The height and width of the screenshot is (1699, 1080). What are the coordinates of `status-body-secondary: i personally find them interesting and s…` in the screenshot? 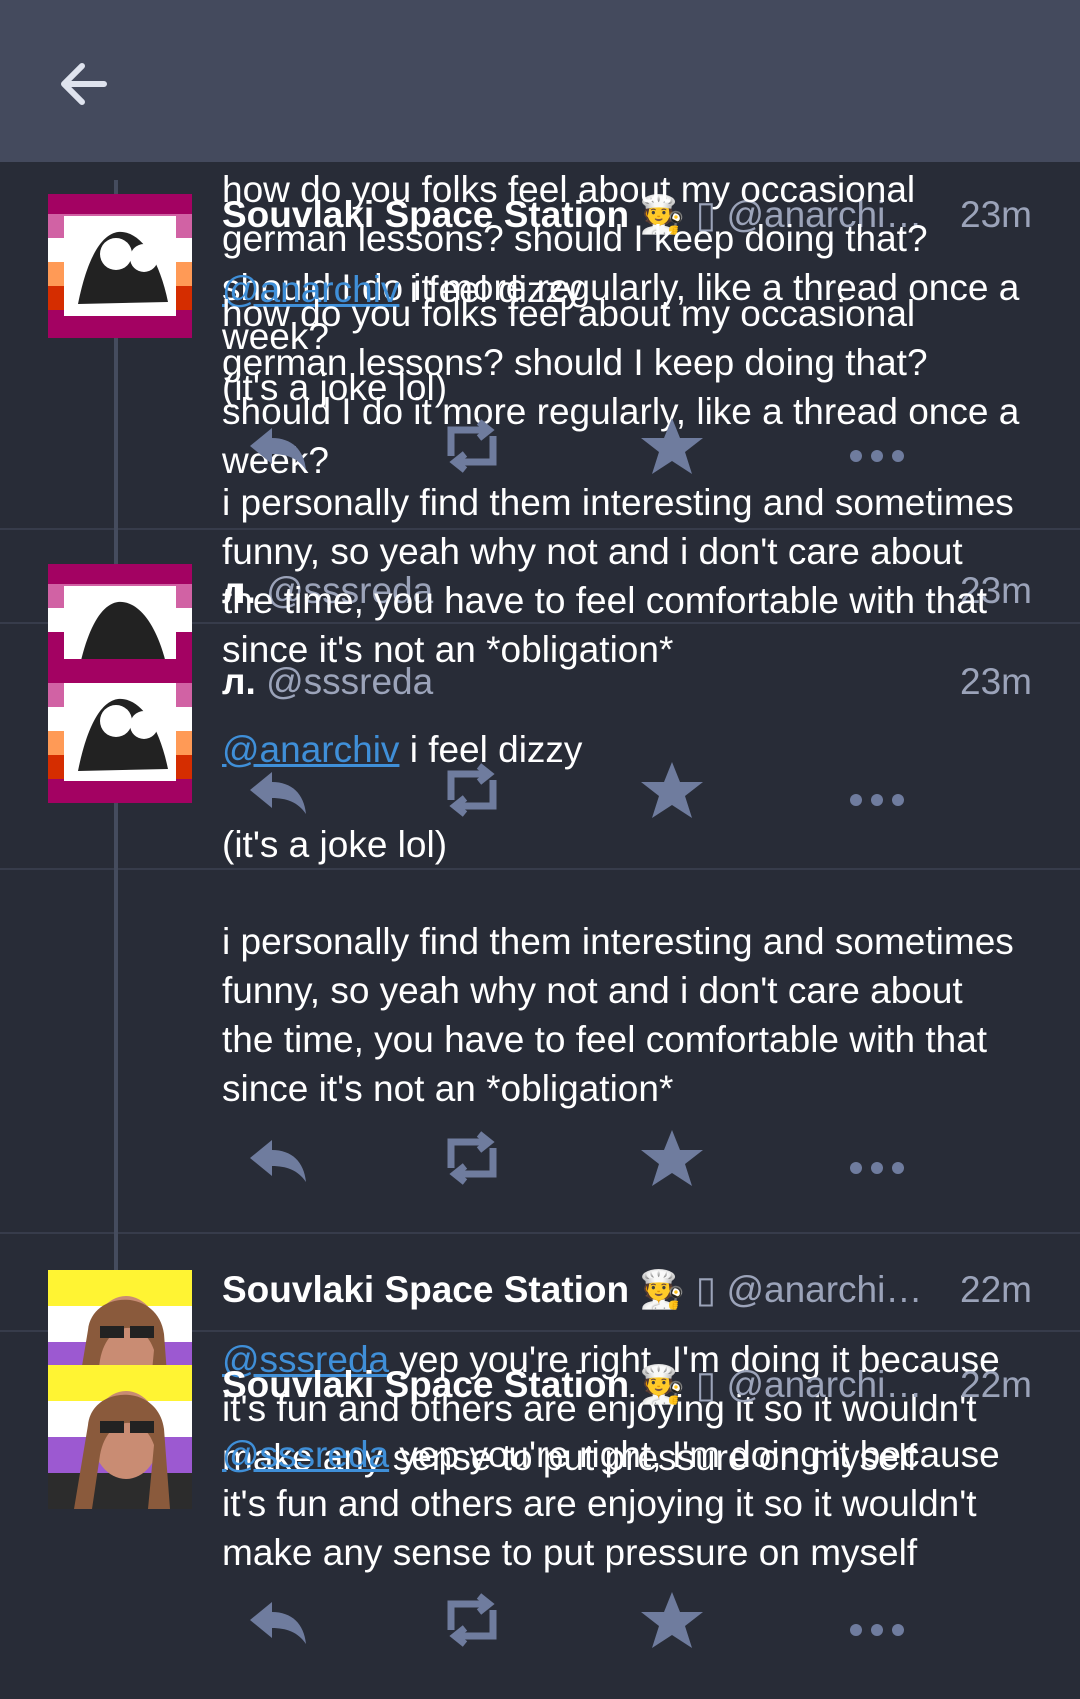 It's located at (618, 1015).